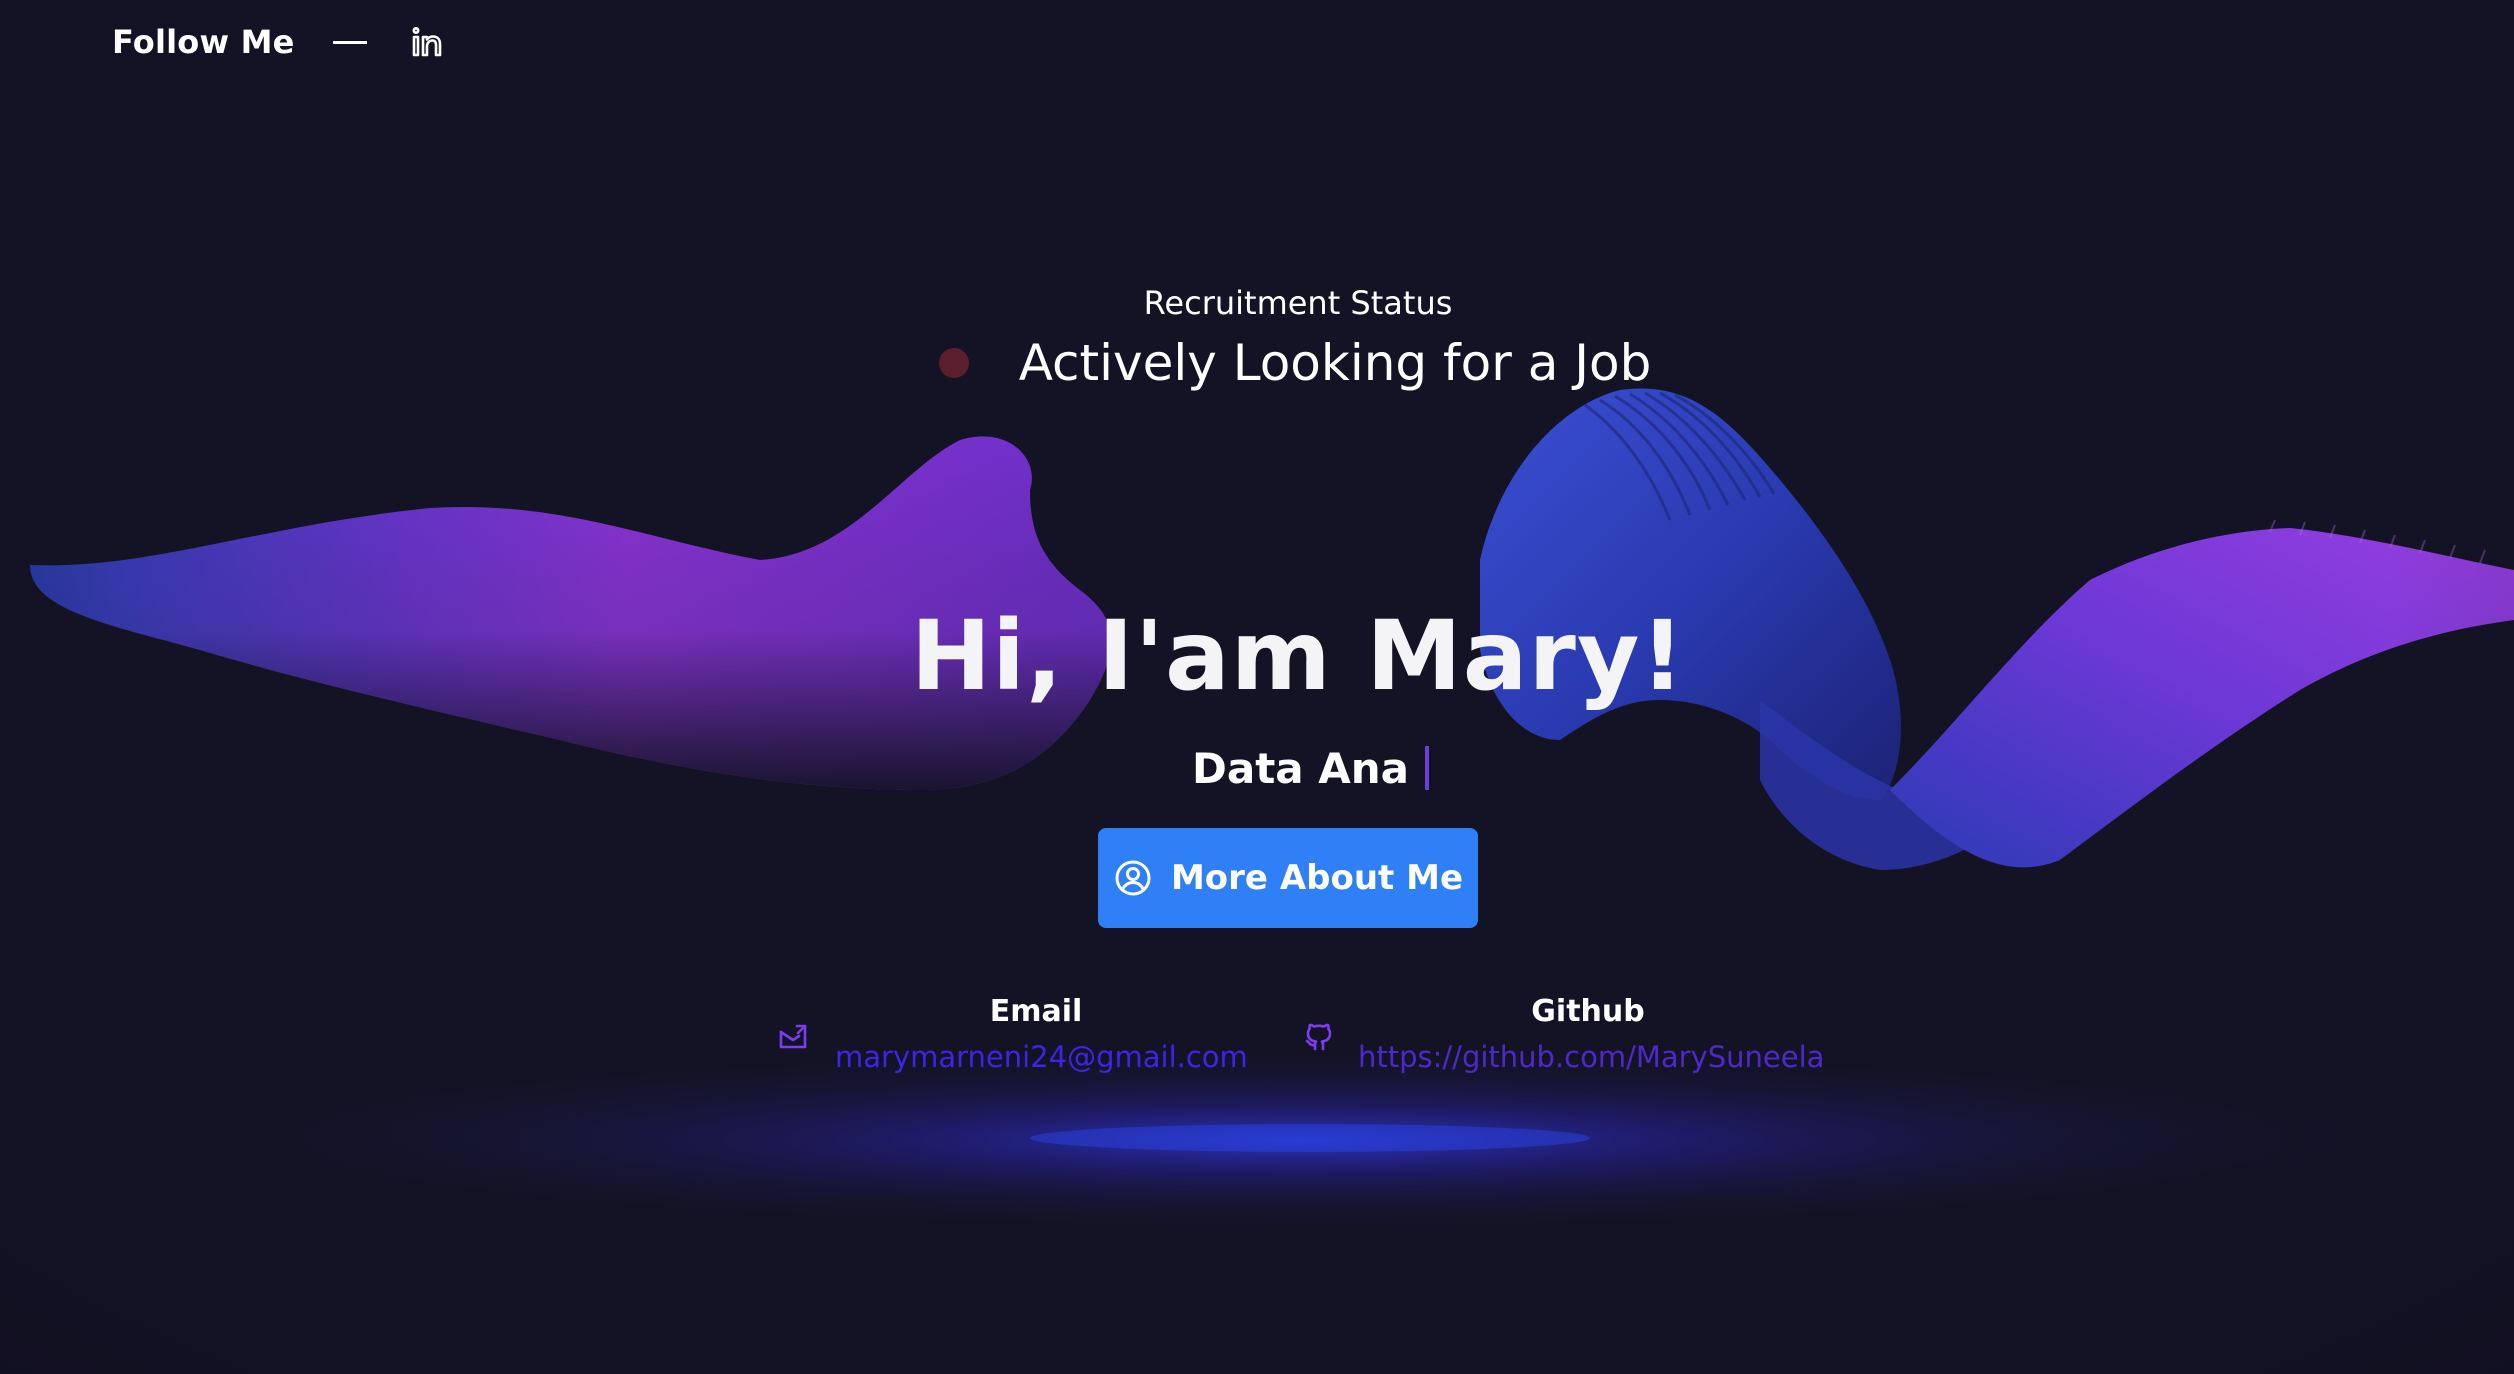 The height and width of the screenshot is (1374, 2514). I want to click on github-heading: Github, so click(1588, 1011).